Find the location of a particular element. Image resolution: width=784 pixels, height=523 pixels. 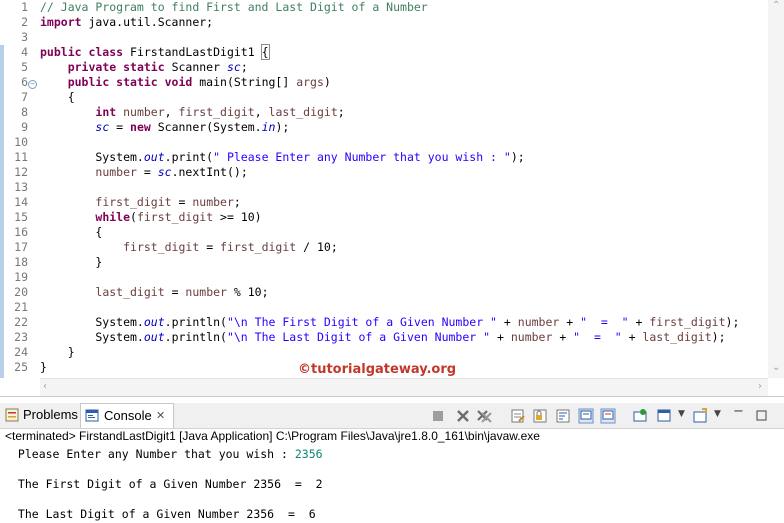

line-number: 11 is located at coordinates (21, 157).